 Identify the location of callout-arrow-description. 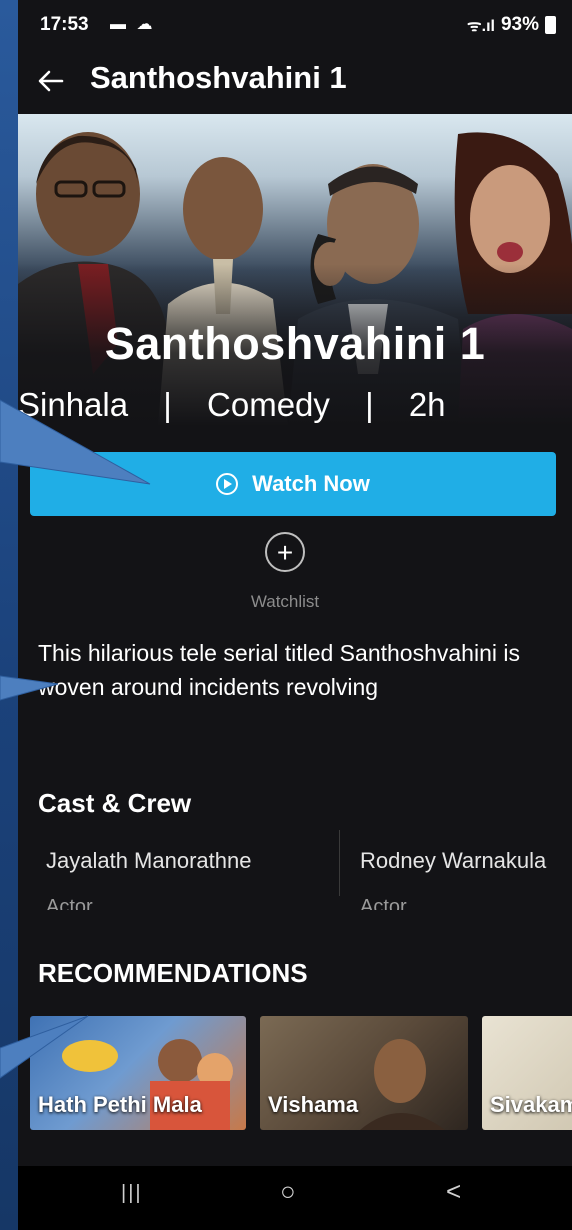
(29, 688).